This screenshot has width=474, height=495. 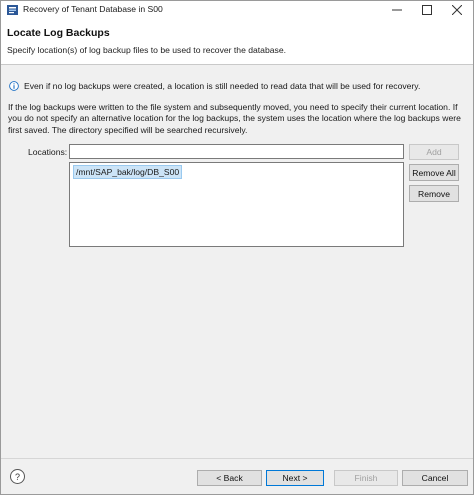 I want to click on minimize-button, so click(x=397, y=10).